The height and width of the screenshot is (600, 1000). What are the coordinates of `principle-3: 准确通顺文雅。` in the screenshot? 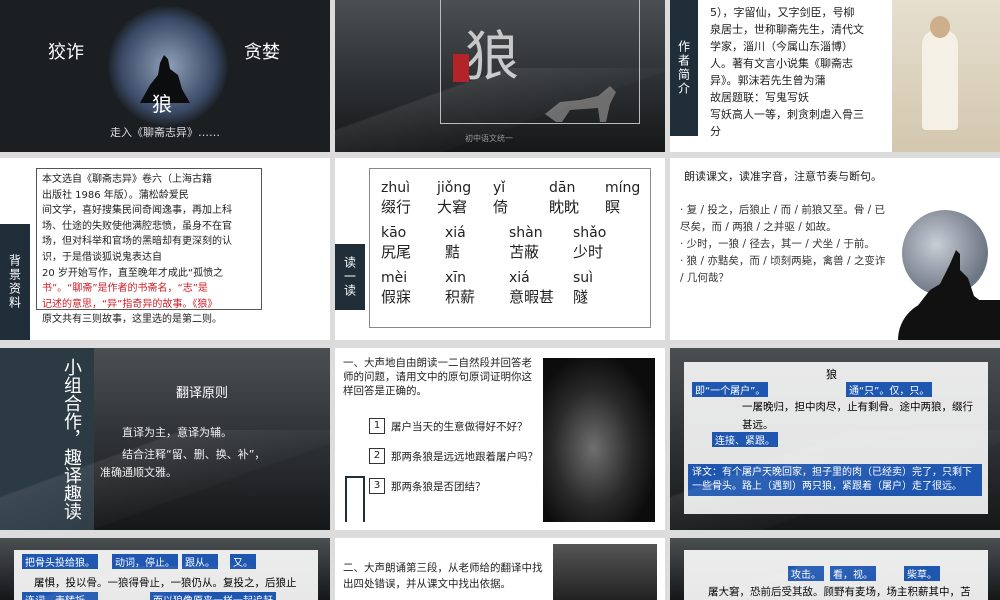 It's located at (138, 472).